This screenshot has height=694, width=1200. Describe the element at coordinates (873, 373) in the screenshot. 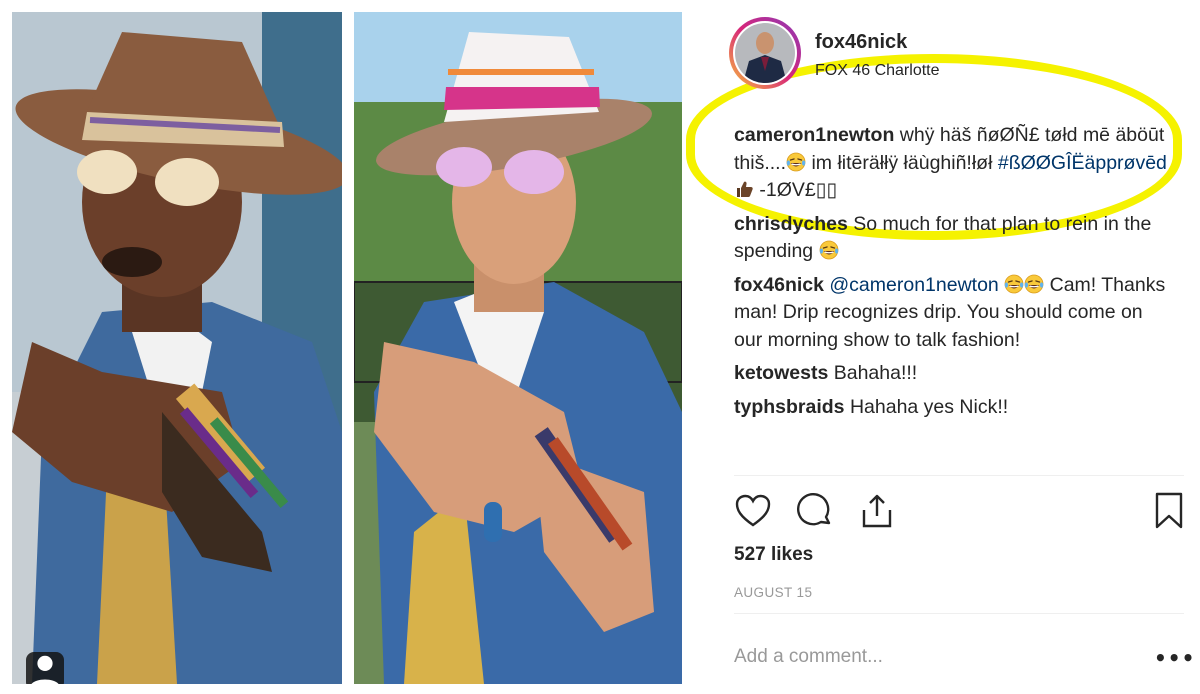

I see `comment-text: Bahaha!!!` at that location.